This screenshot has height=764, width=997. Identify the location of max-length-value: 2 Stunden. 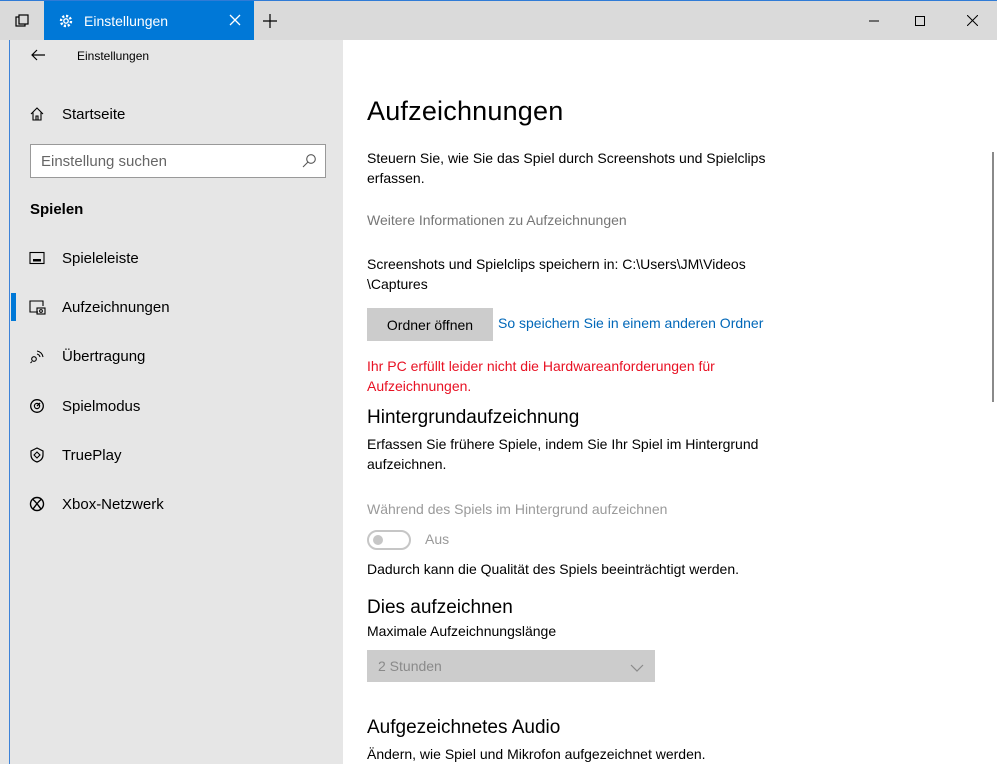
(410, 666).